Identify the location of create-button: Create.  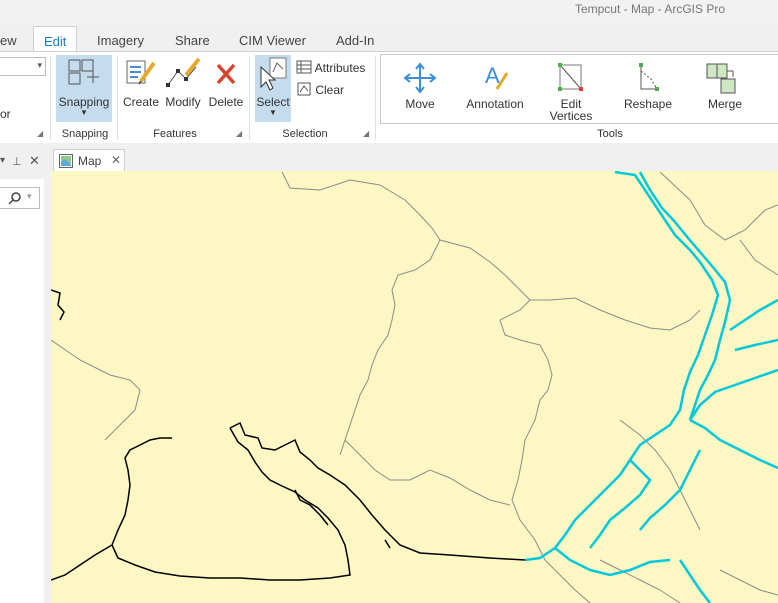
(141, 87).